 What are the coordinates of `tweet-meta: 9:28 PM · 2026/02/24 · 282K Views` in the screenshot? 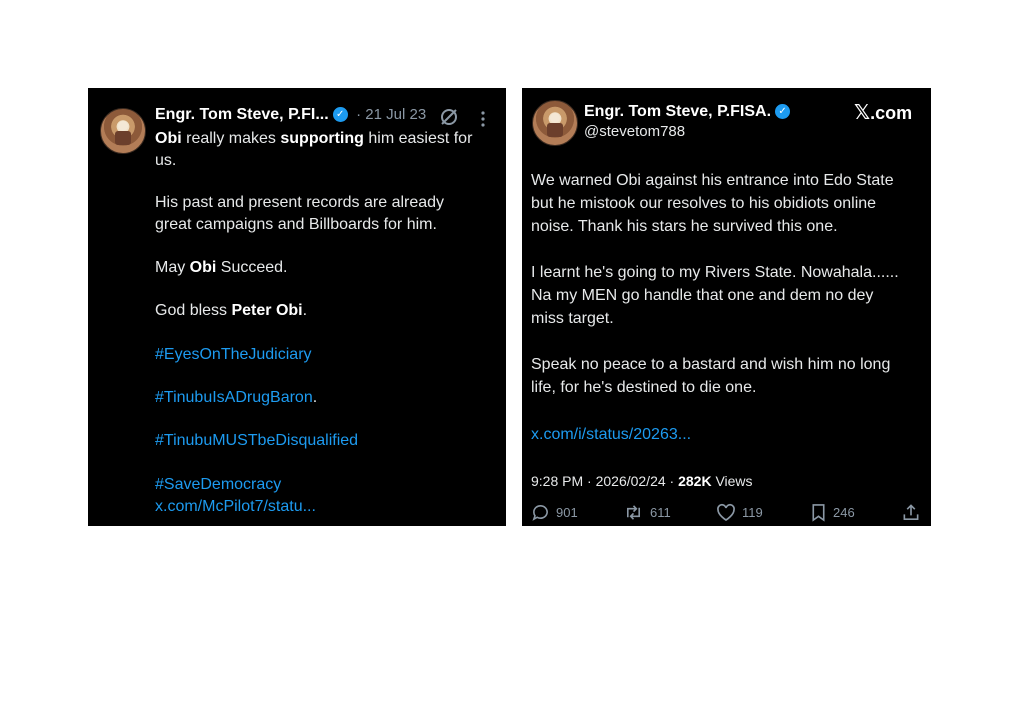 It's located at (642, 481).